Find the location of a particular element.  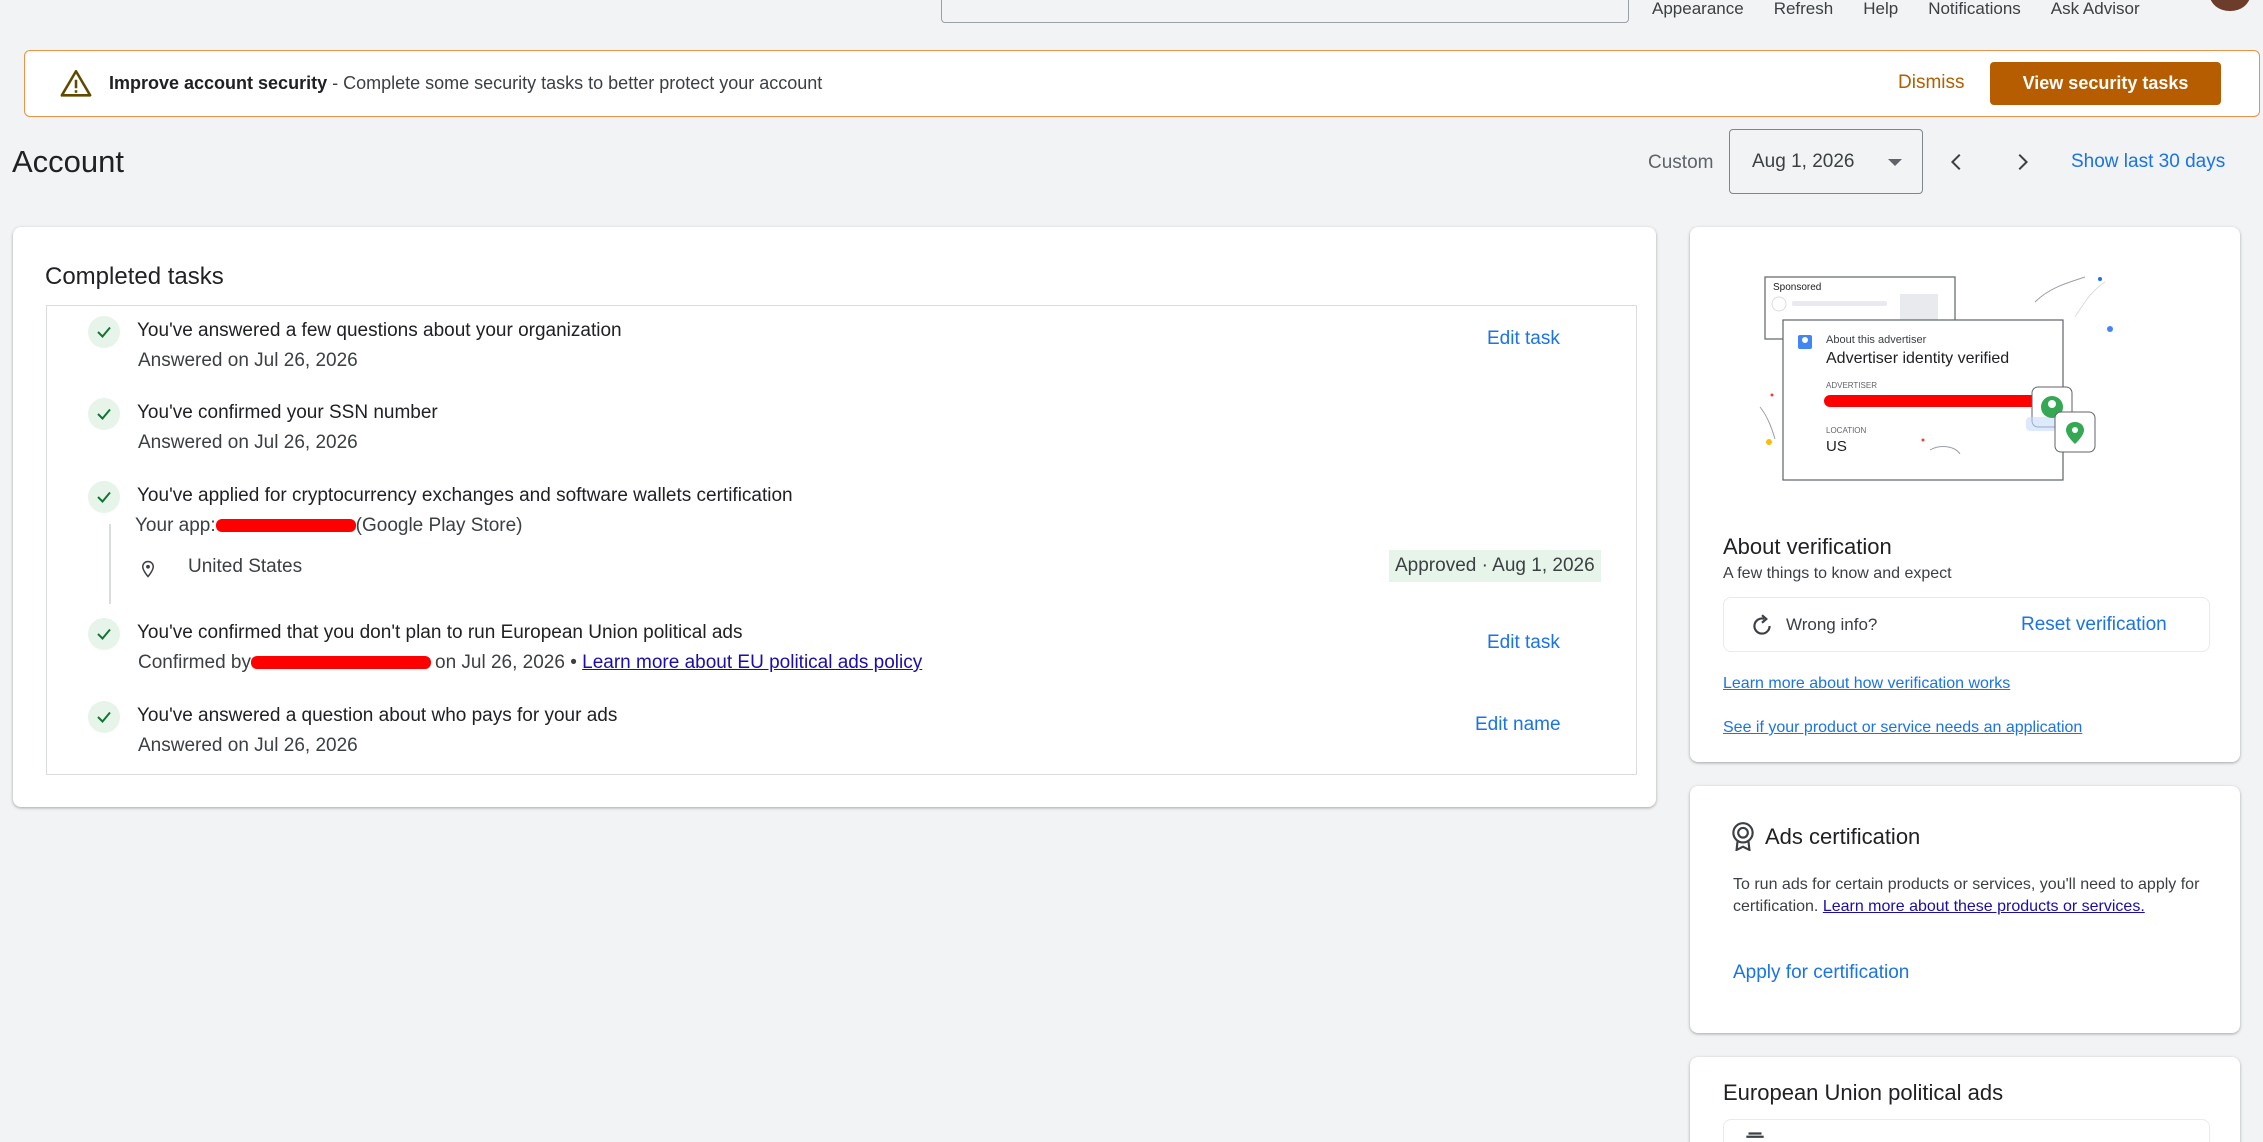

about-verification-title: About verification is located at coordinates (1807, 546).